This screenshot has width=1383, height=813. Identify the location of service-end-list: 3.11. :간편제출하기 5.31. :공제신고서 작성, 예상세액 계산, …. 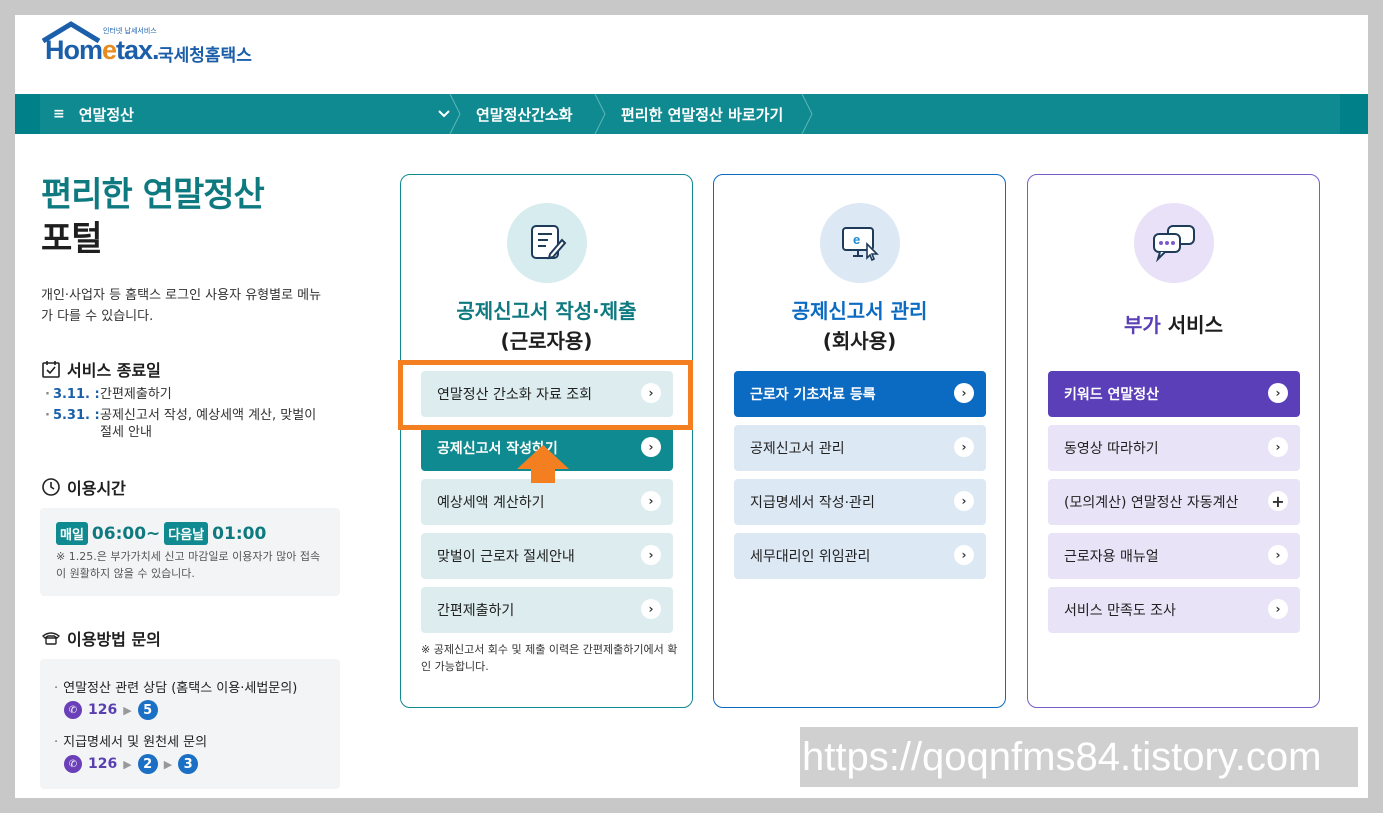
(182, 415).